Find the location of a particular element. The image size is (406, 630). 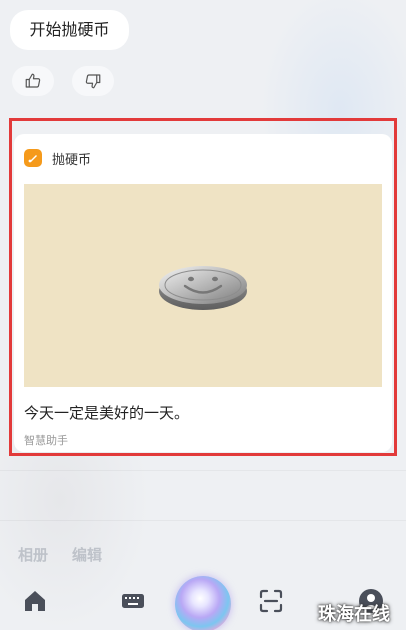

scan-icon is located at coordinates (271, 601).